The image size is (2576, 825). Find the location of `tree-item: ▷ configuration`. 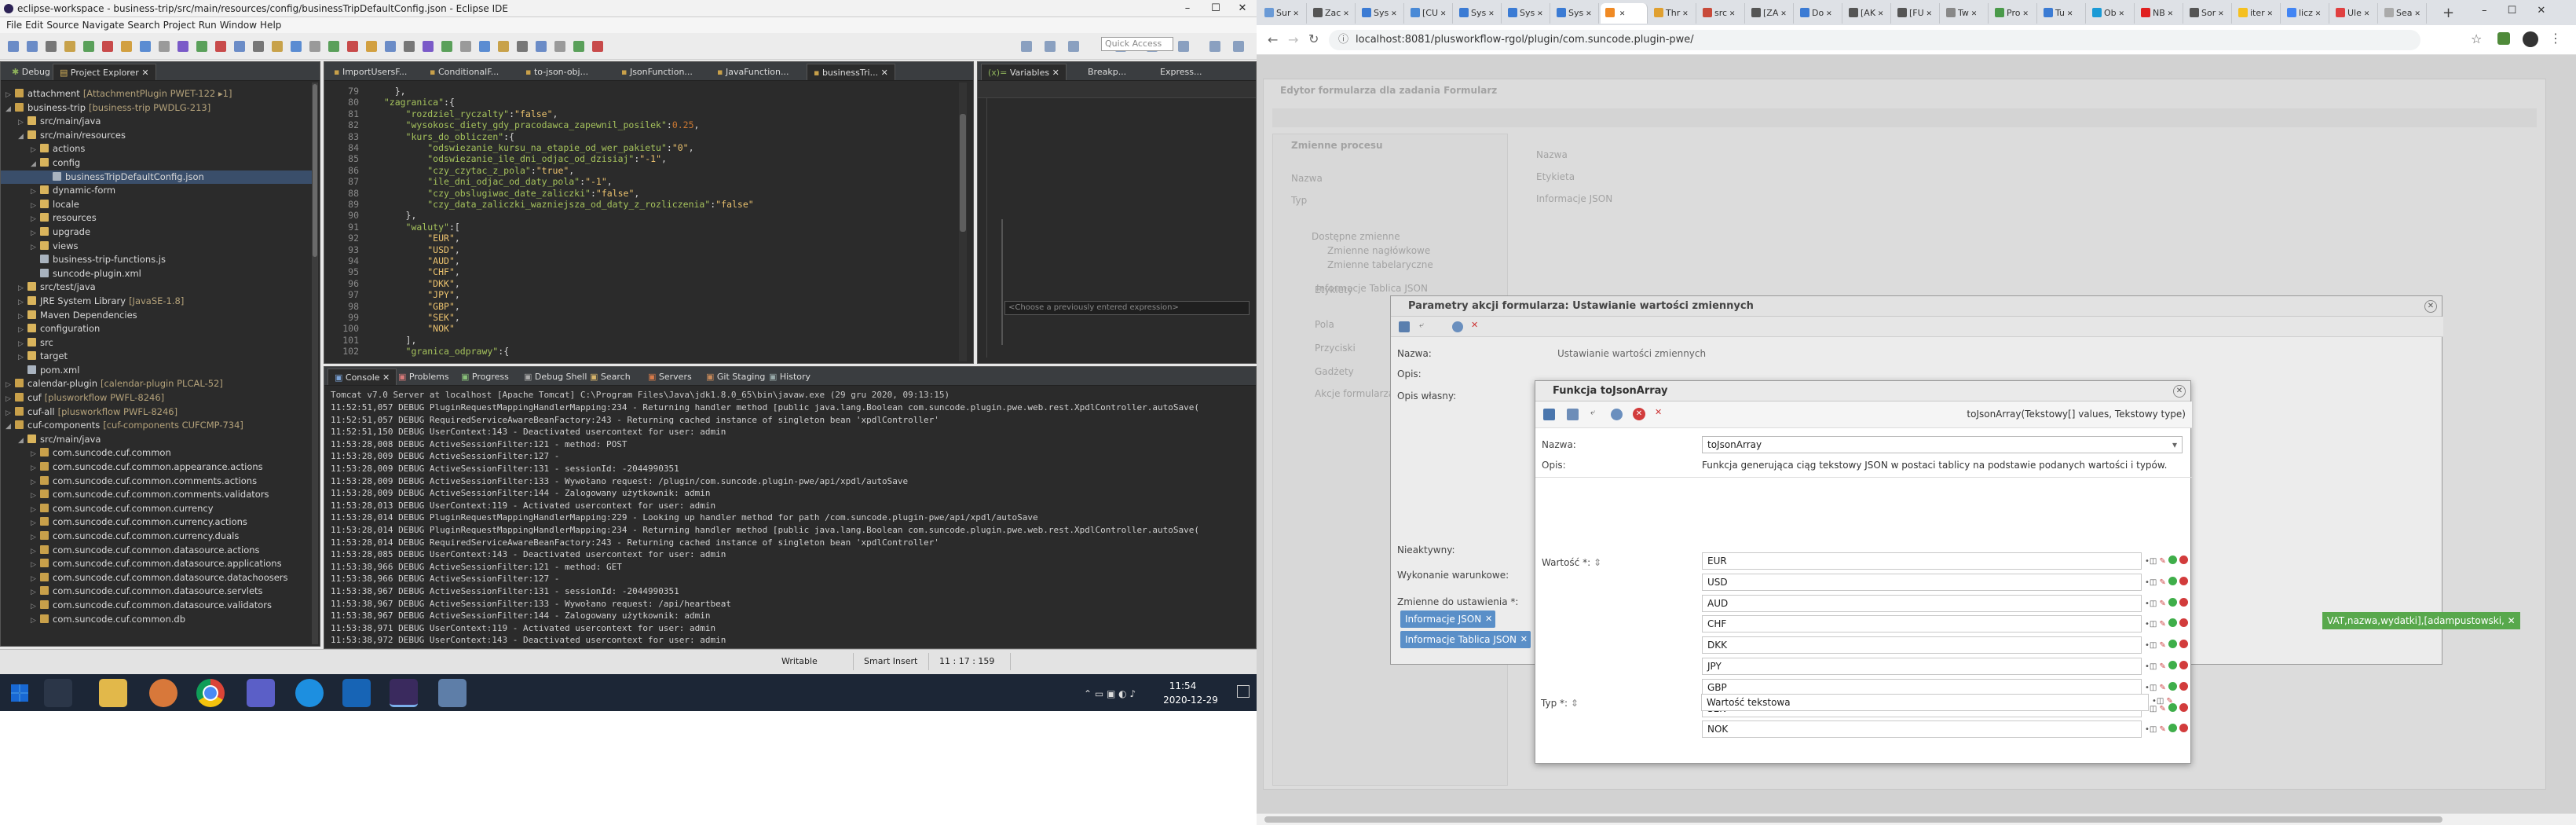

tree-item: ▷ configuration is located at coordinates (158, 329).